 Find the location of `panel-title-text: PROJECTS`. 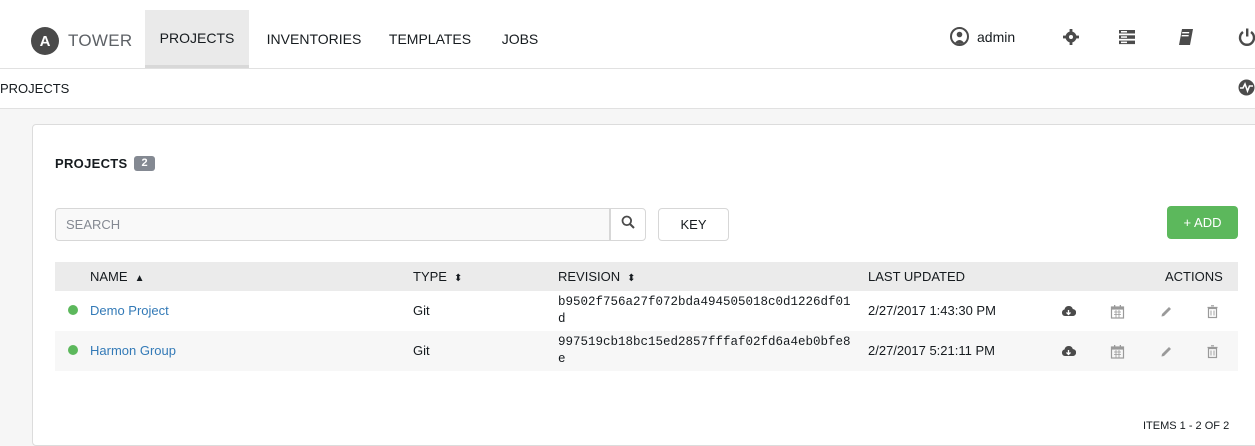

panel-title-text: PROJECTS is located at coordinates (91, 163).